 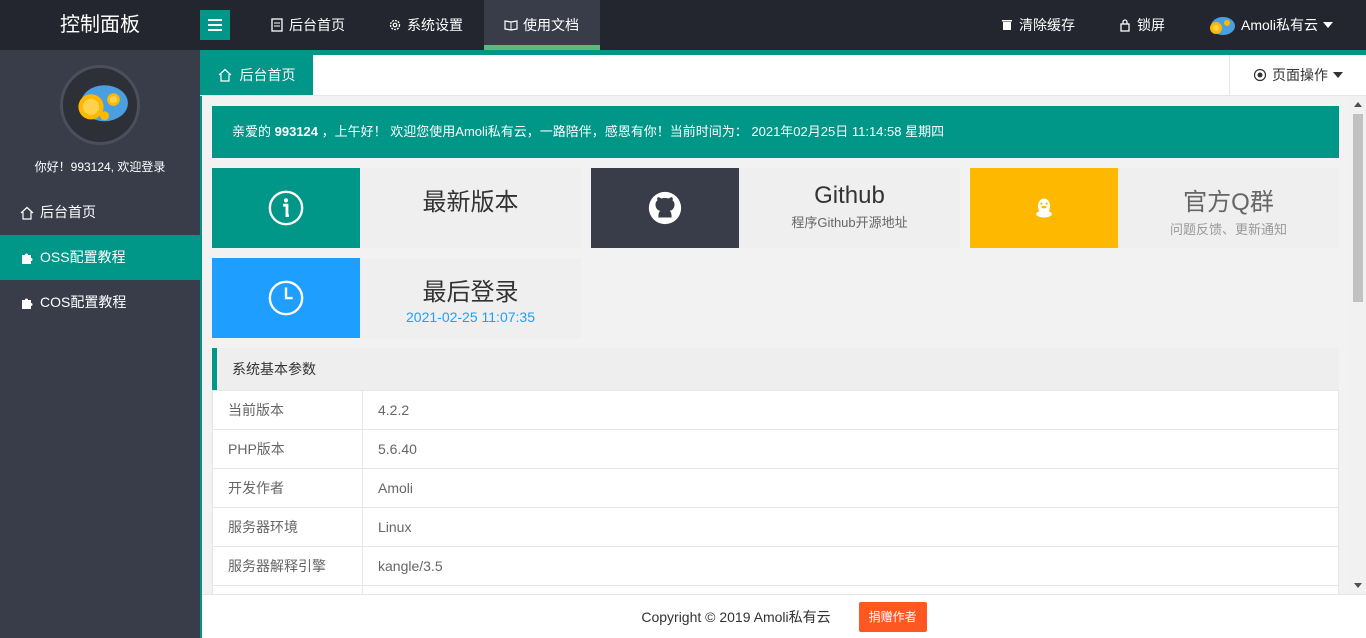 What do you see at coordinates (100, 167) in the screenshot?
I see `welcome-text: 你好！993124, 欢迎登录` at bounding box center [100, 167].